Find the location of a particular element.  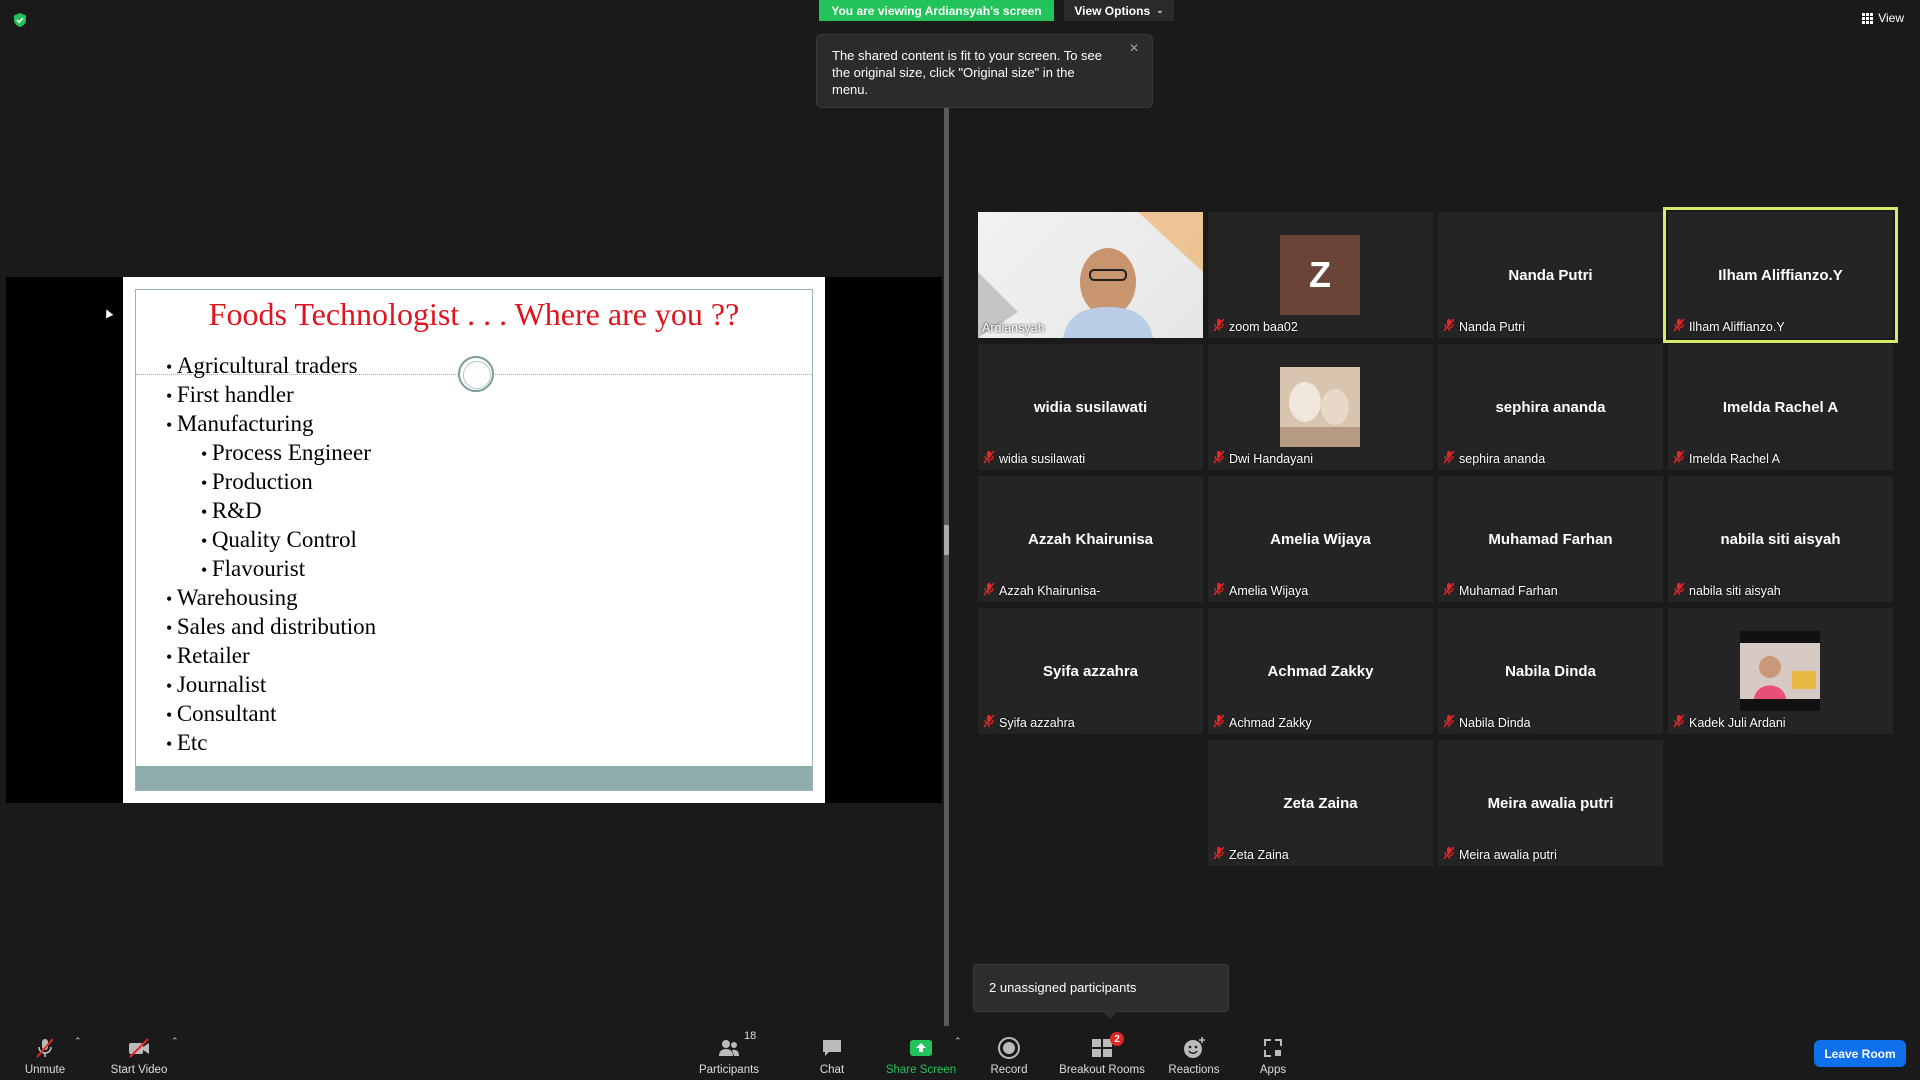

share-options-caret-icon: ⌃ is located at coordinates (958, 1041).